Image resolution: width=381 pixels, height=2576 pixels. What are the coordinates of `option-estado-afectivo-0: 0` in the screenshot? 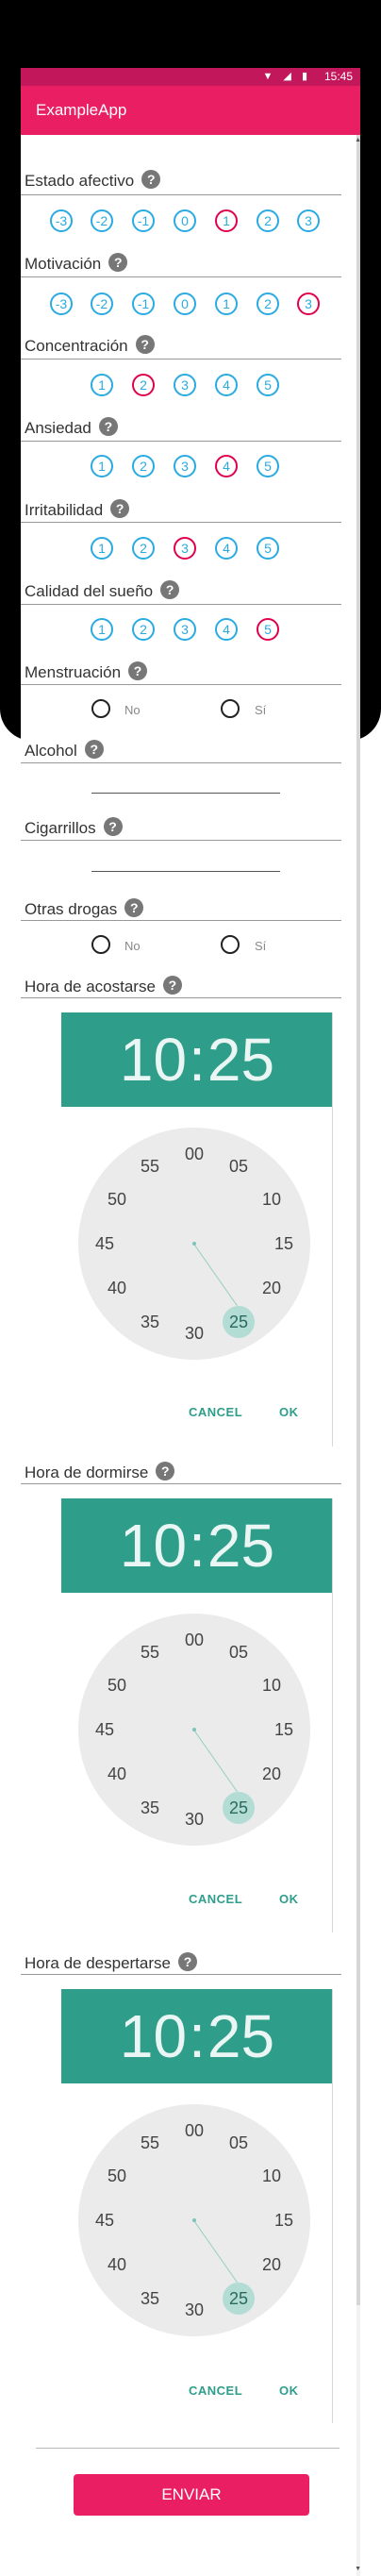 It's located at (185, 220).